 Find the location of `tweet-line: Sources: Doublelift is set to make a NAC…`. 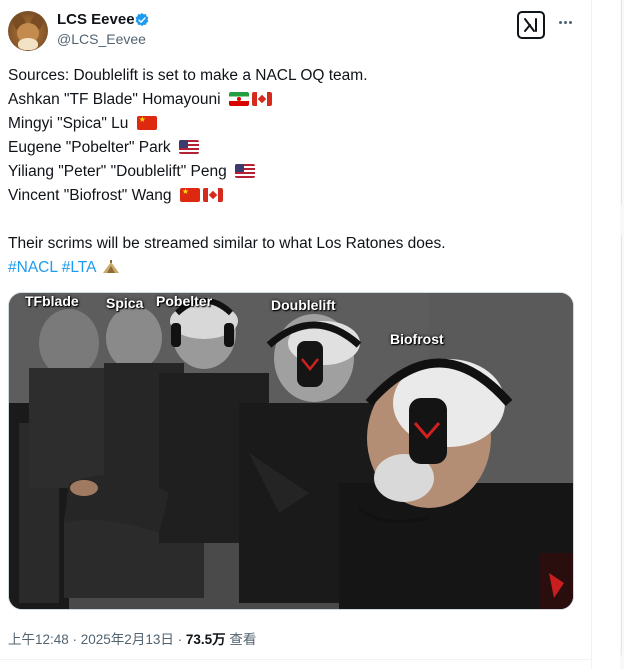

tweet-line: Sources: Doublelift is set to make a NAC… is located at coordinates (188, 75).